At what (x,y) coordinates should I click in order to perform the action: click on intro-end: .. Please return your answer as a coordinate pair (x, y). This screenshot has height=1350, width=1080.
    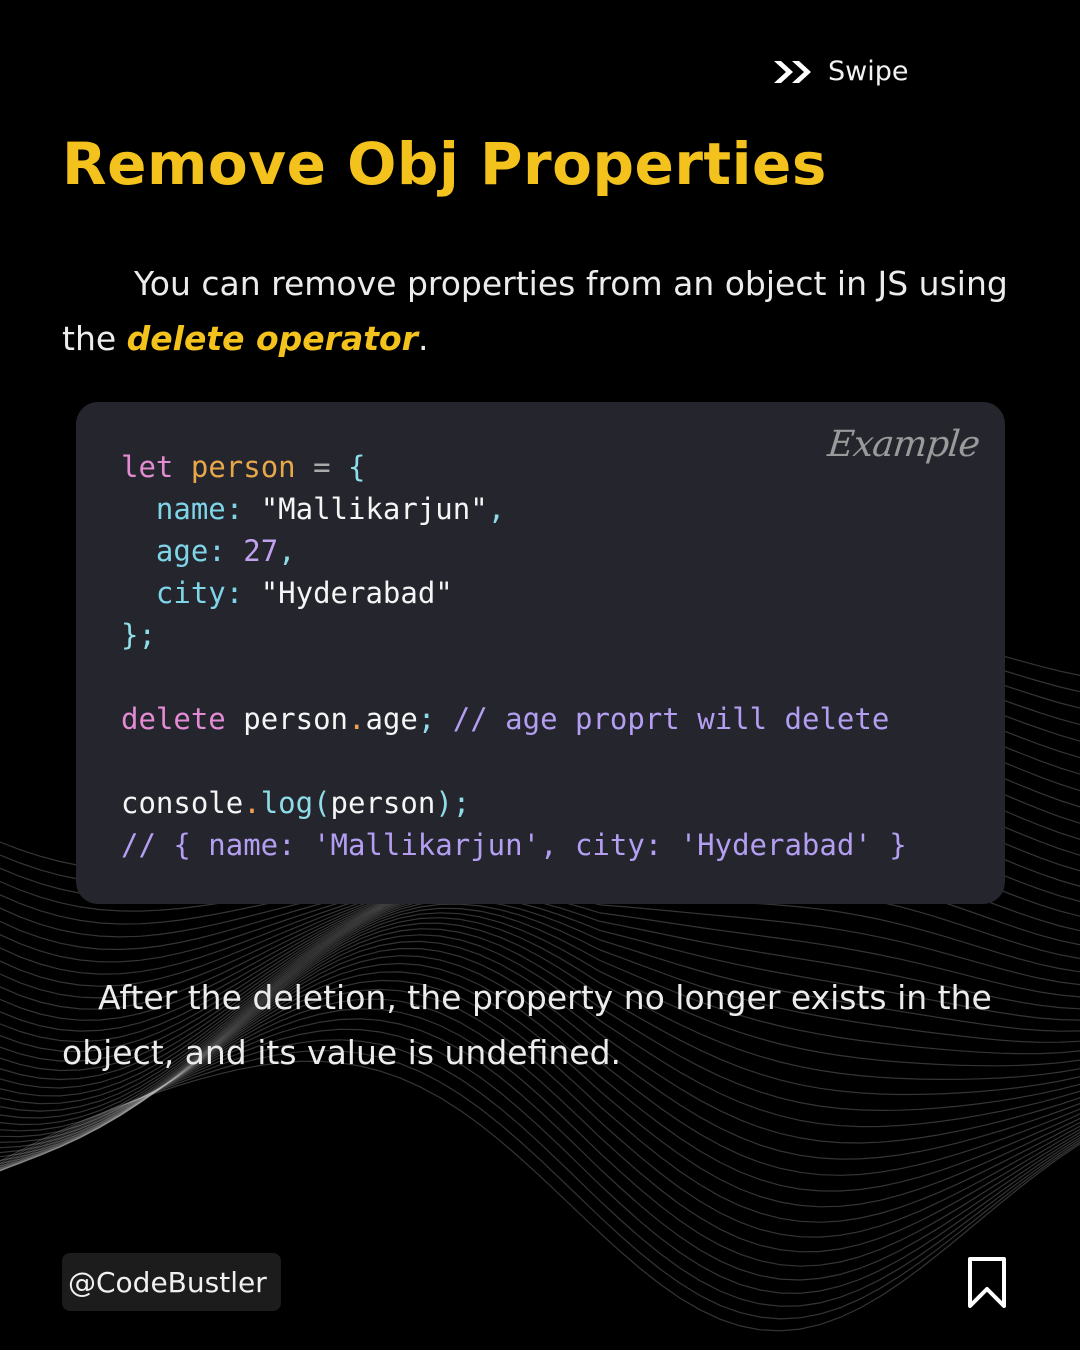
    Looking at the image, I should click on (423, 338).